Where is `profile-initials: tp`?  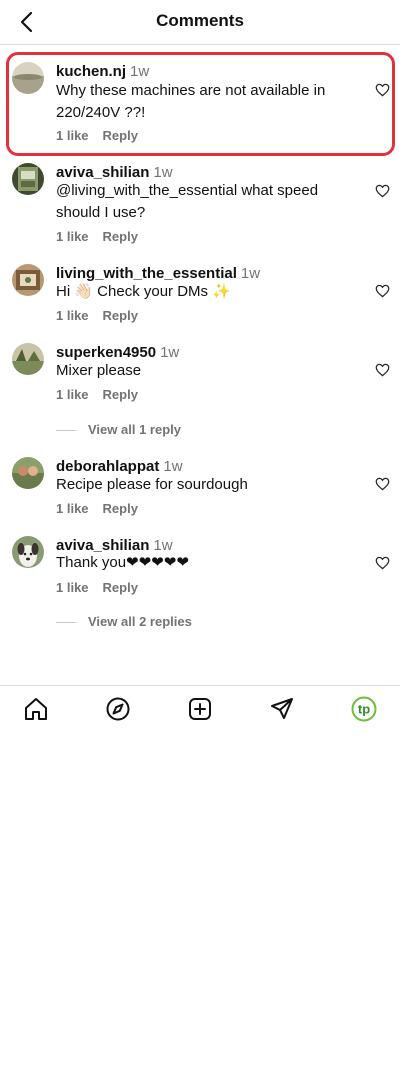
profile-initials: tp is located at coordinates (364, 709).